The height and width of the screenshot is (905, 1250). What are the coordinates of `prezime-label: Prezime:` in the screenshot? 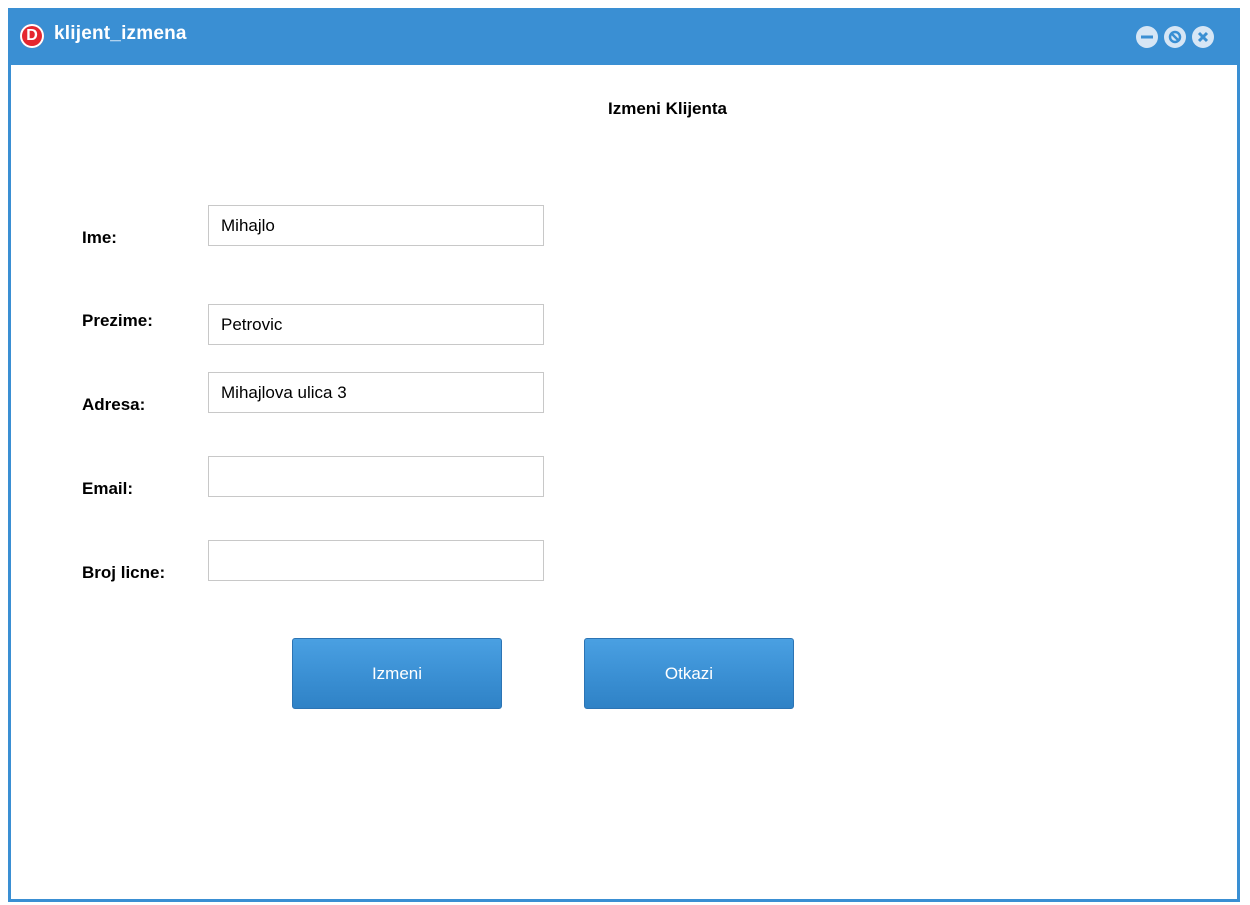 It's located at (117, 320).